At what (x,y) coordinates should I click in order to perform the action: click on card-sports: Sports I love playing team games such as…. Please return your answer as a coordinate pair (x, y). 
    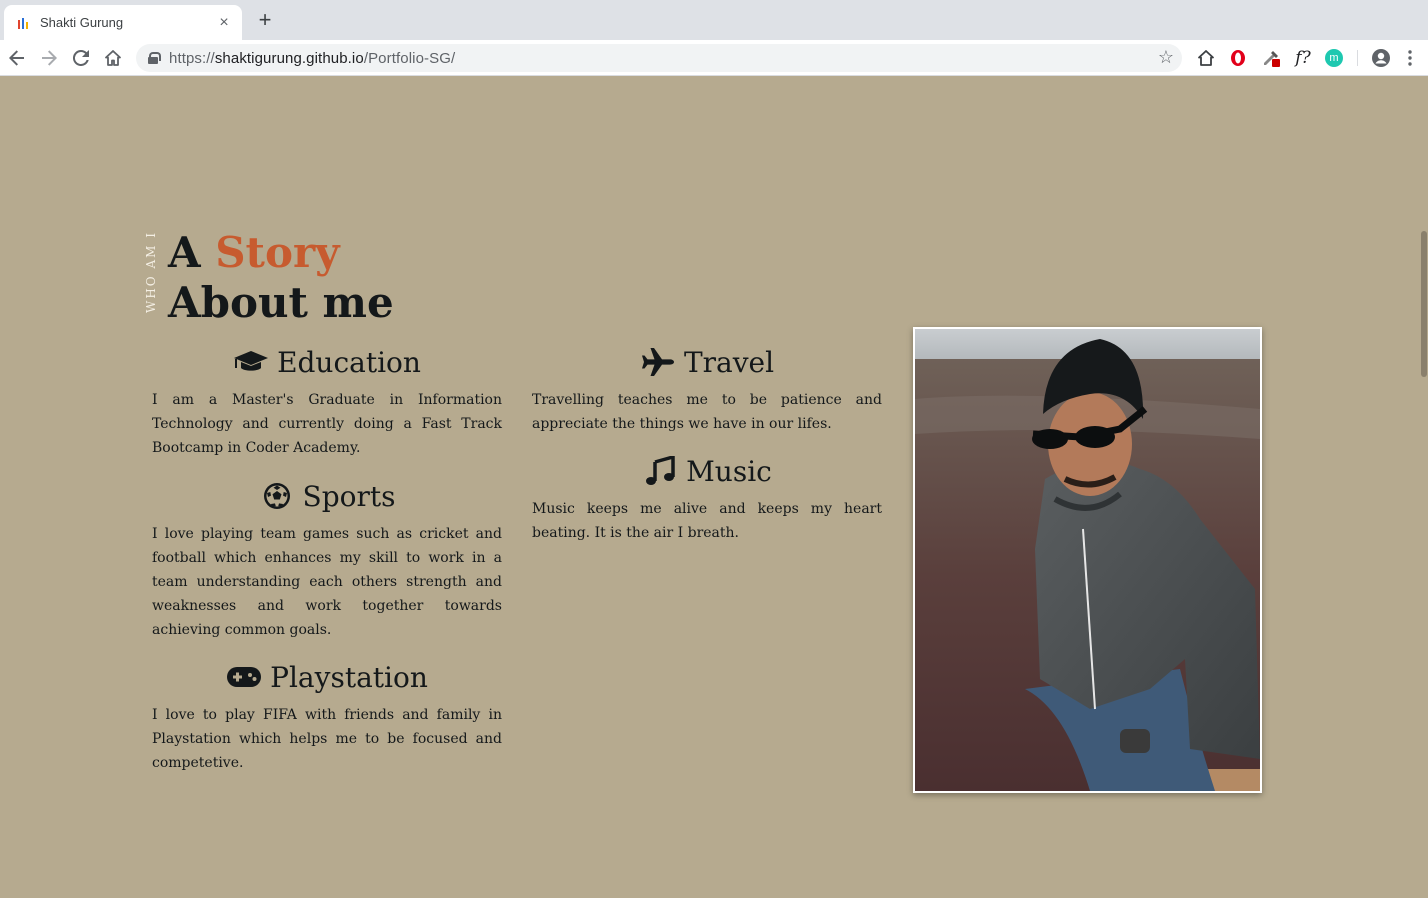
    Looking at the image, I should click on (327, 559).